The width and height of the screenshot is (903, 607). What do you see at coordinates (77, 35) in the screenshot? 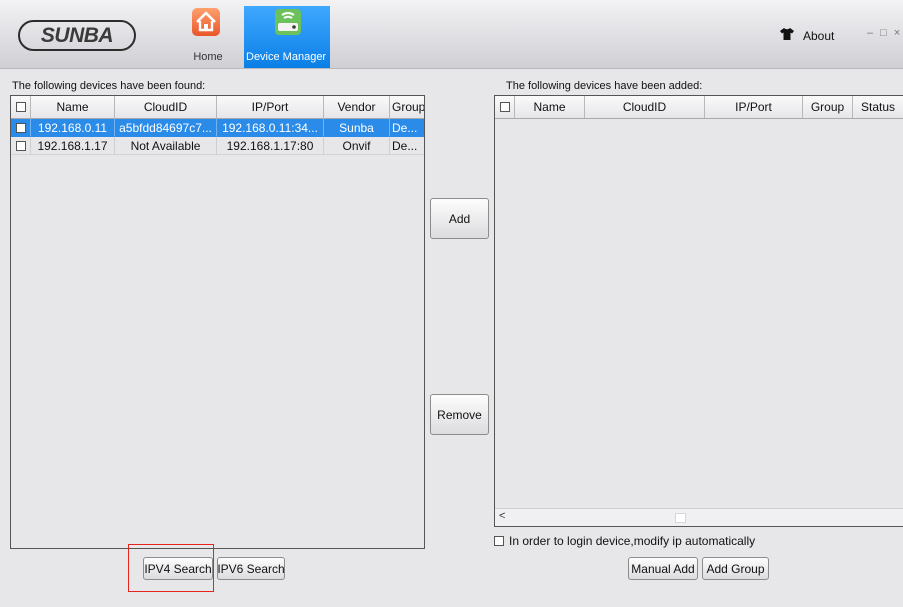
I see `sunba-logo: SUNBA` at bounding box center [77, 35].